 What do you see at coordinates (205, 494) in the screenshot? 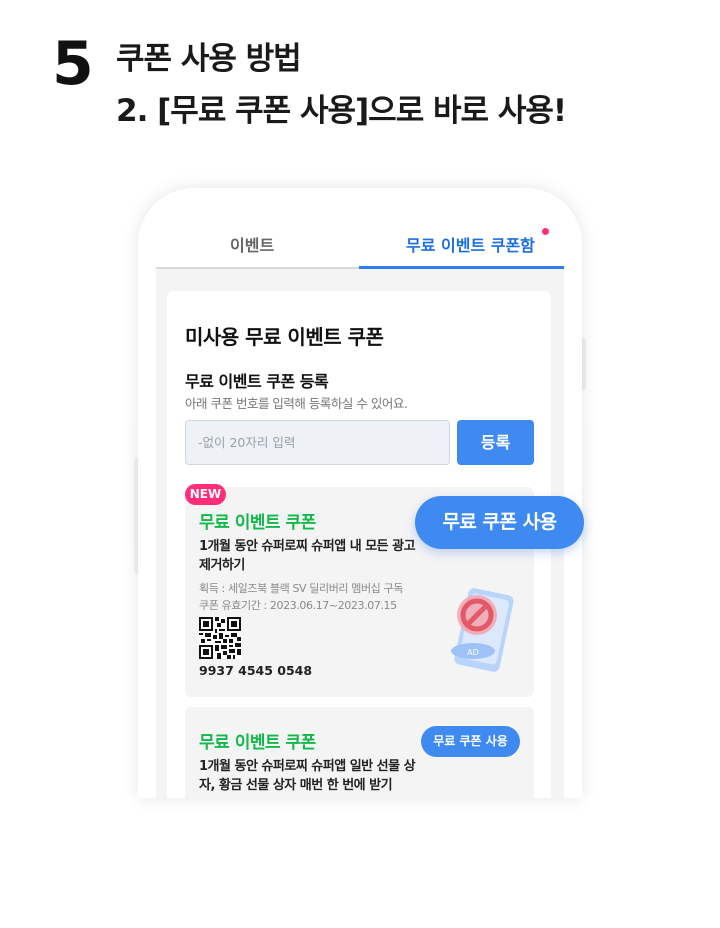
I see `new-badge: NEW` at bounding box center [205, 494].